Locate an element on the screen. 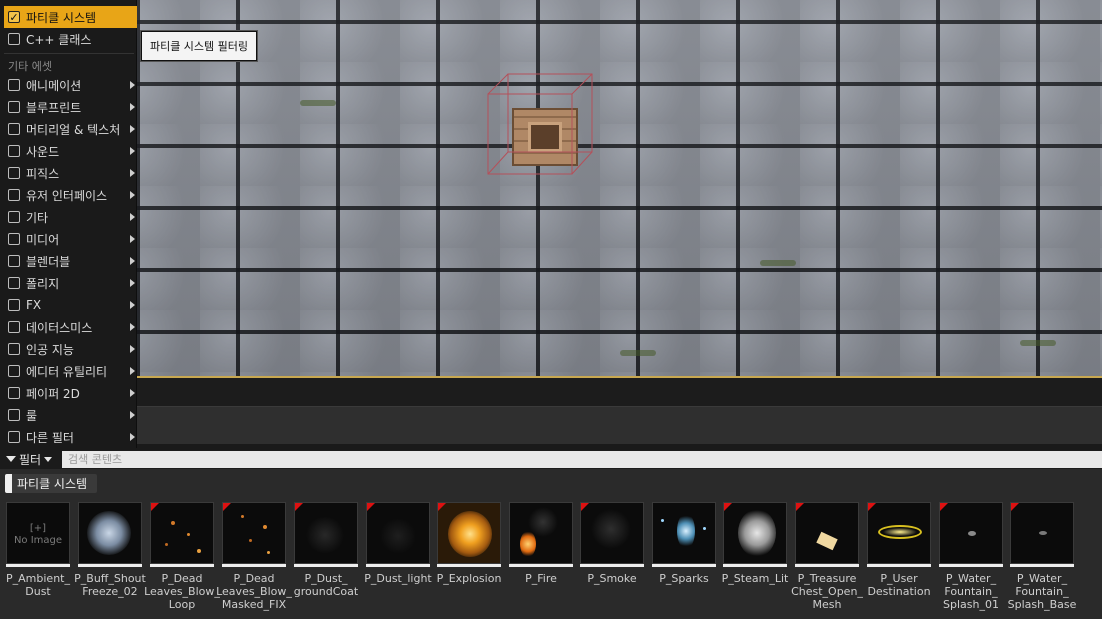 The height and width of the screenshot is (619, 1102). category-label: 기타 is located at coordinates (37, 217).